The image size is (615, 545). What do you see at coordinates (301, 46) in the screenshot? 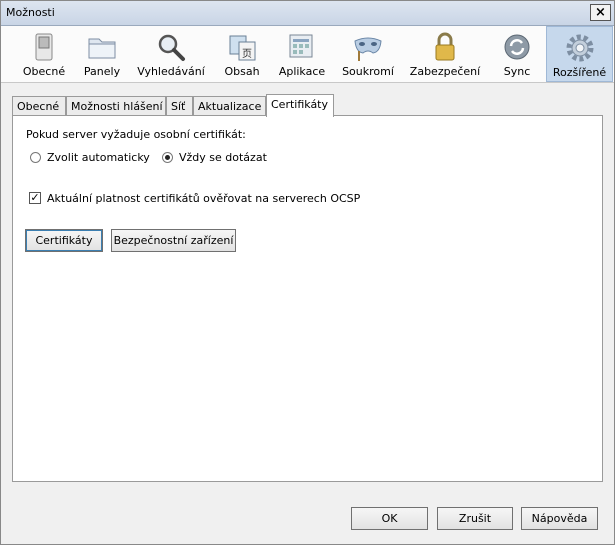
I see `applications-icon` at bounding box center [301, 46].